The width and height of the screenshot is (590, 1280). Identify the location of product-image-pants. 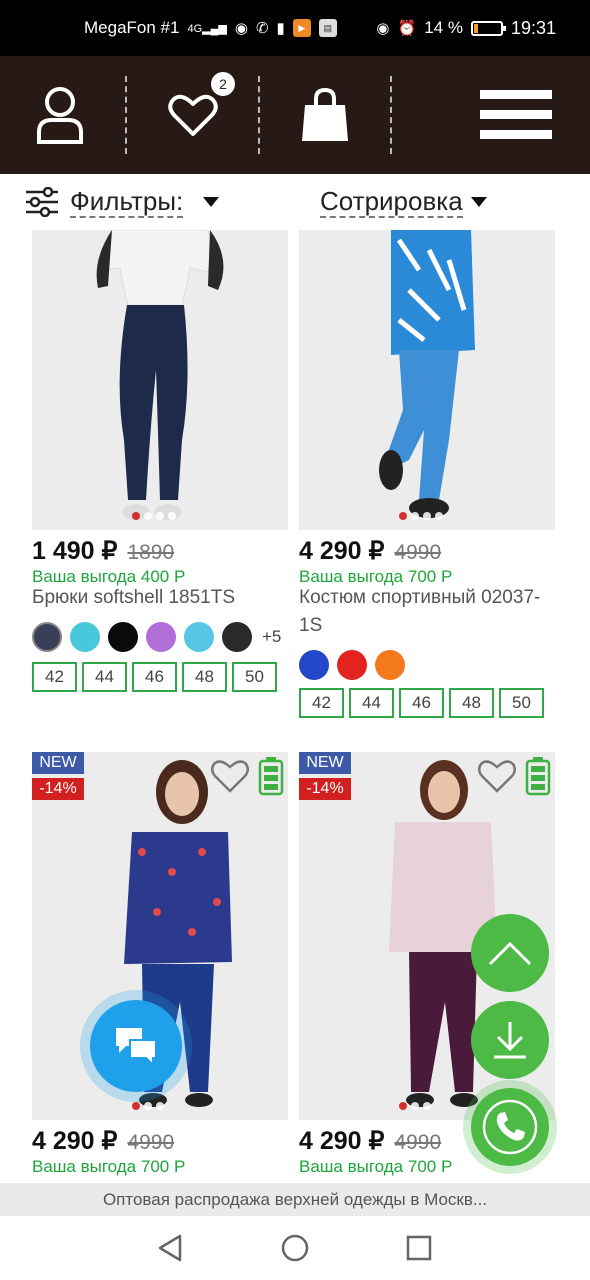
(160, 375).